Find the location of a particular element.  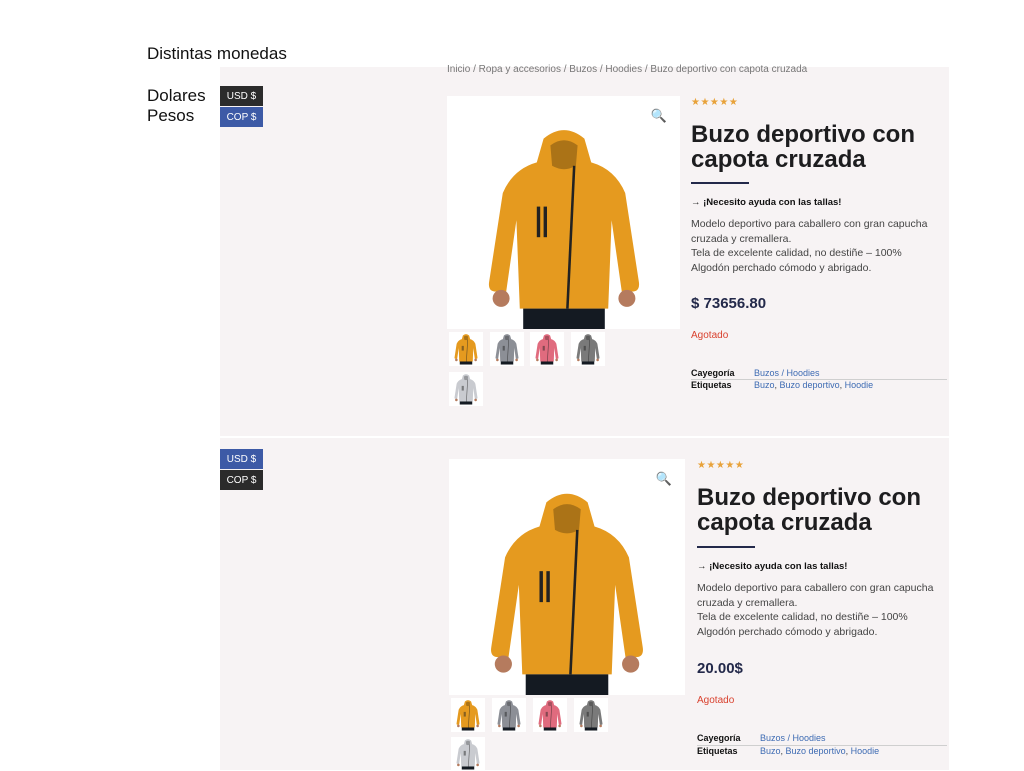

product-price: 20.00$ is located at coordinates (720, 668).